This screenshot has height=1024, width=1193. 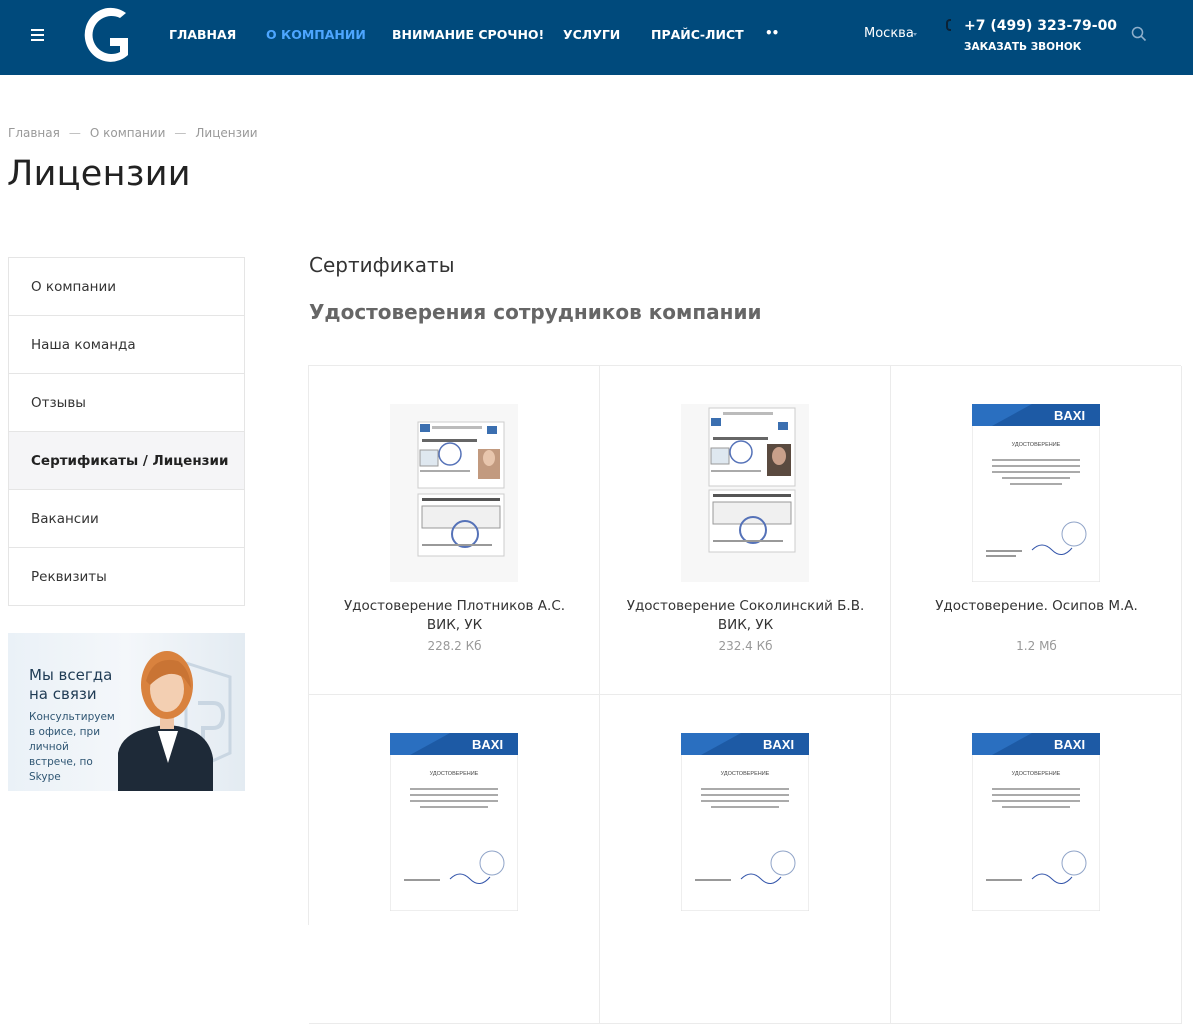 What do you see at coordinates (1139, 34) in the screenshot?
I see `search-icon` at bounding box center [1139, 34].